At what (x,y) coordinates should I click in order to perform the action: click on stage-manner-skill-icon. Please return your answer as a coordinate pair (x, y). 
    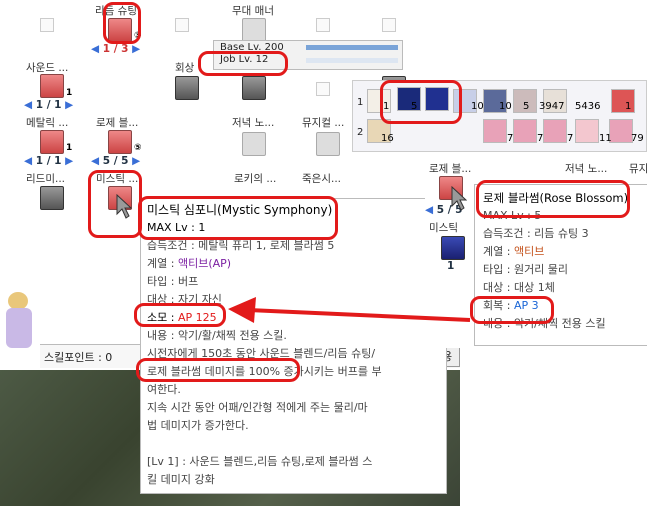
    Looking at the image, I should click on (254, 30).